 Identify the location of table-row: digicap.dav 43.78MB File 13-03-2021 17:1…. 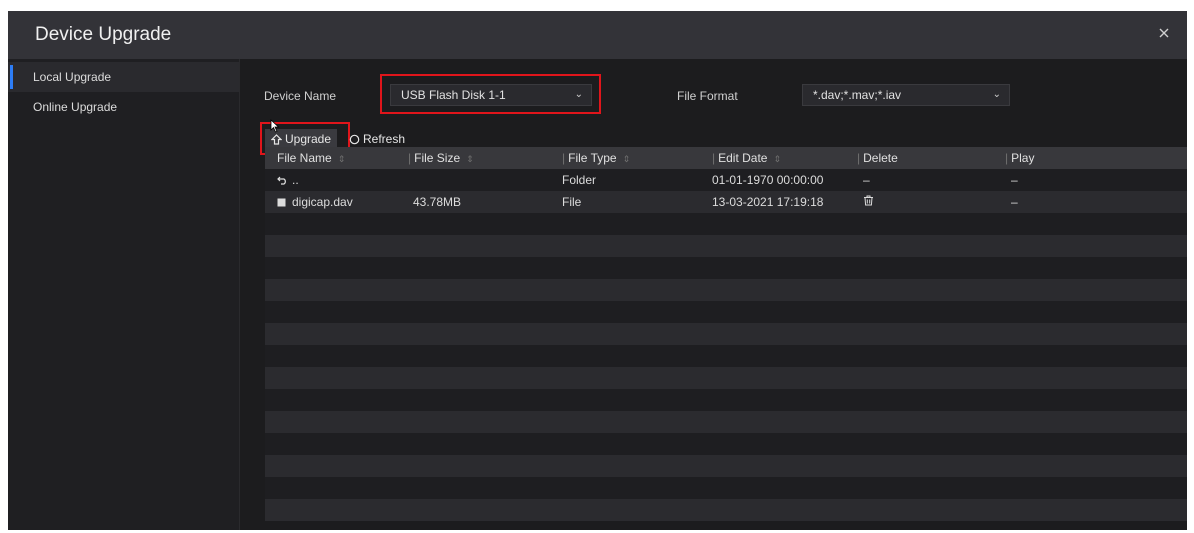
(726, 202).